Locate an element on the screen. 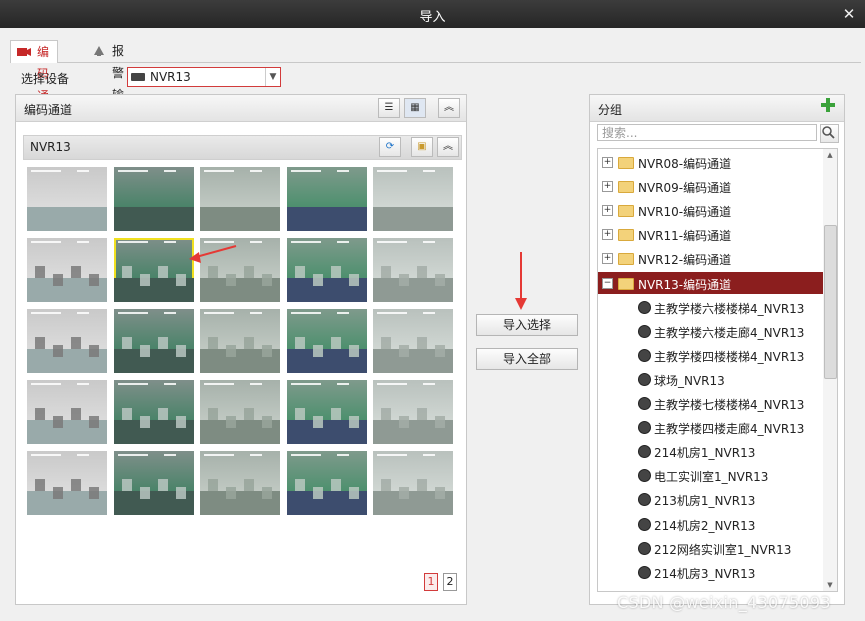  tree-camera-item: 主教学楼七楼楼梯4_NVR13 is located at coordinates (711, 403).